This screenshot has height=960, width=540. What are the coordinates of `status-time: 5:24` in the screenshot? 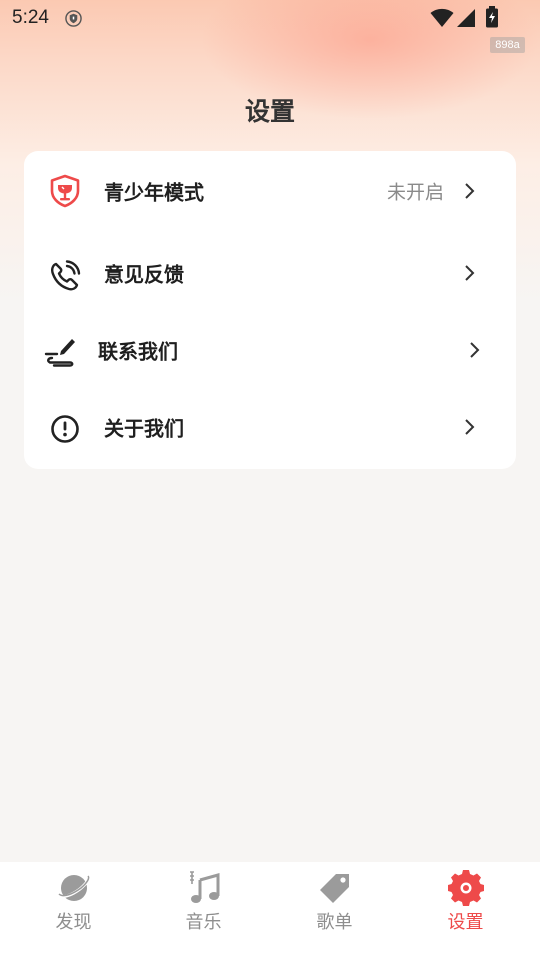 It's located at (30, 17).